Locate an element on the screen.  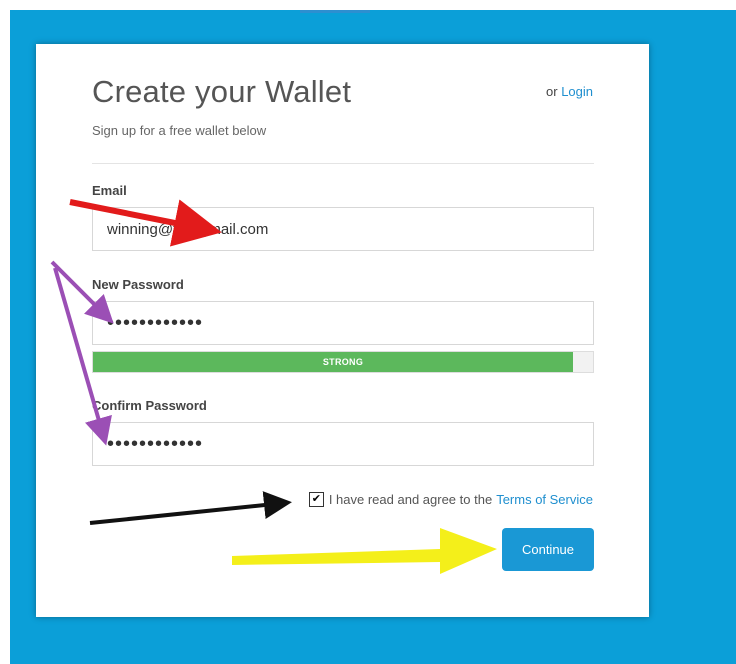
email-field is located at coordinates (343, 229).